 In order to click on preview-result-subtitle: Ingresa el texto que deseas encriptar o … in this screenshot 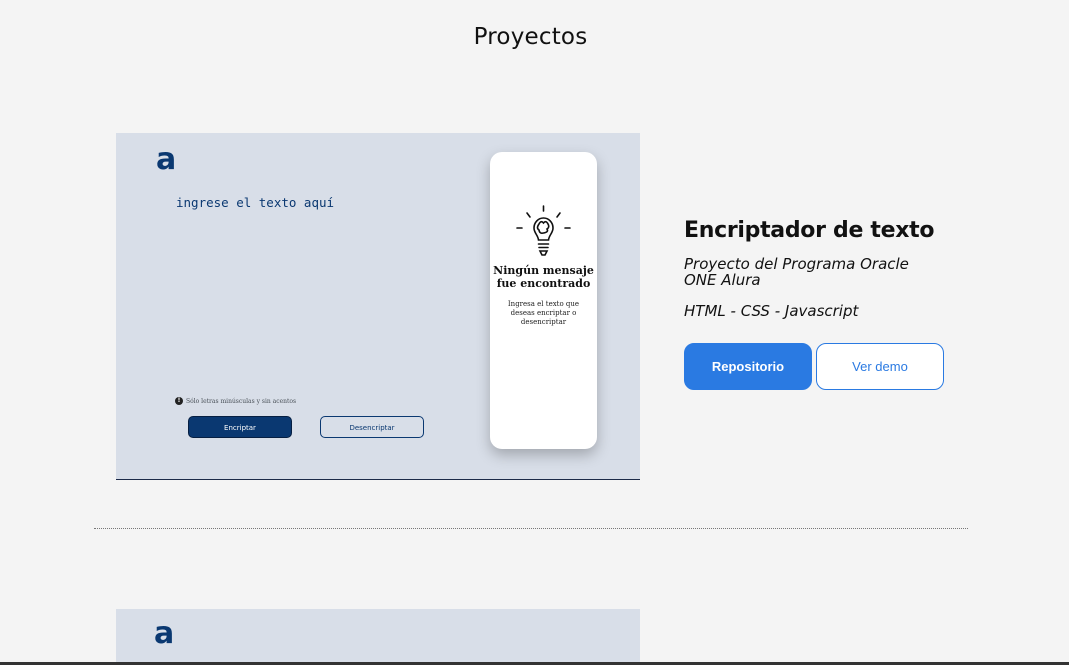, I will do `click(543, 313)`.